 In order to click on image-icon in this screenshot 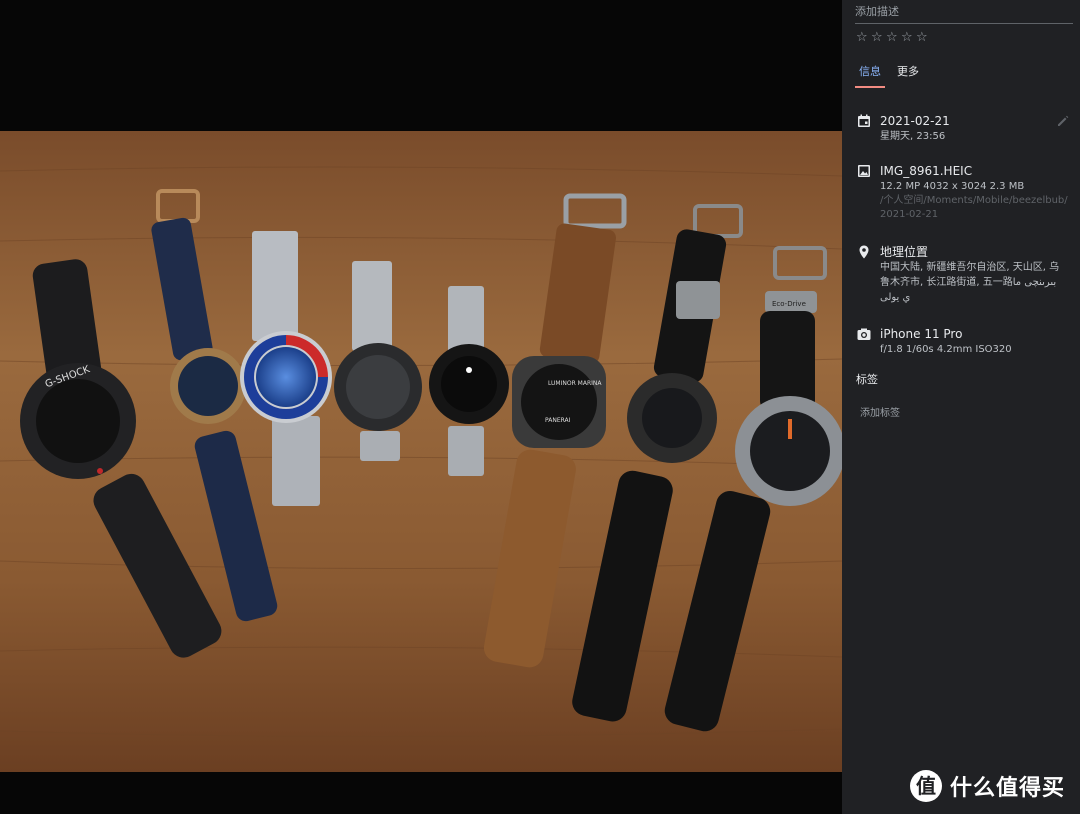, I will do `click(864, 171)`.